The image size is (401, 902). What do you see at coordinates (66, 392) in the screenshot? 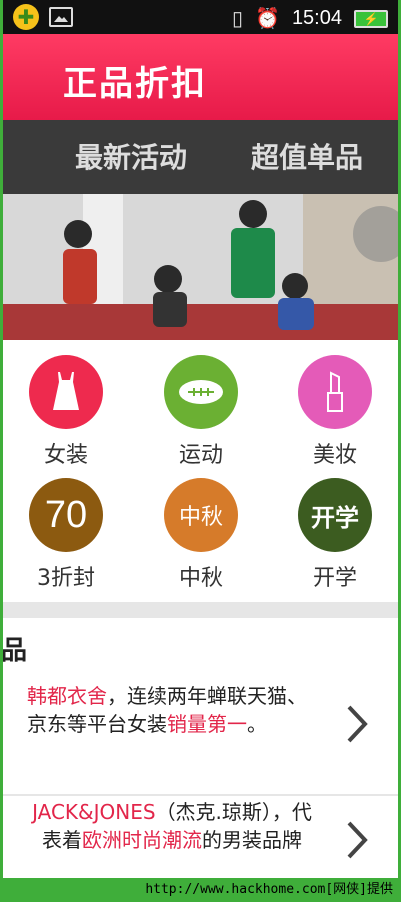
I see `dress-icon` at bounding box center [66, 392].